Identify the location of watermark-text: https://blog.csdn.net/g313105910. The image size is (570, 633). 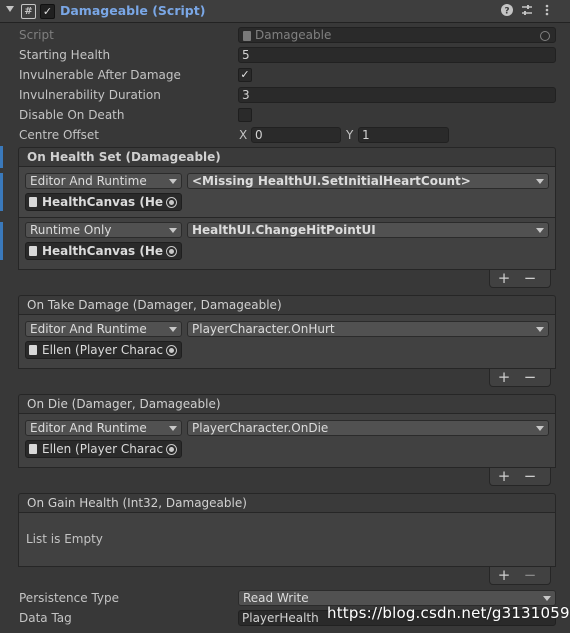
(448, 613).